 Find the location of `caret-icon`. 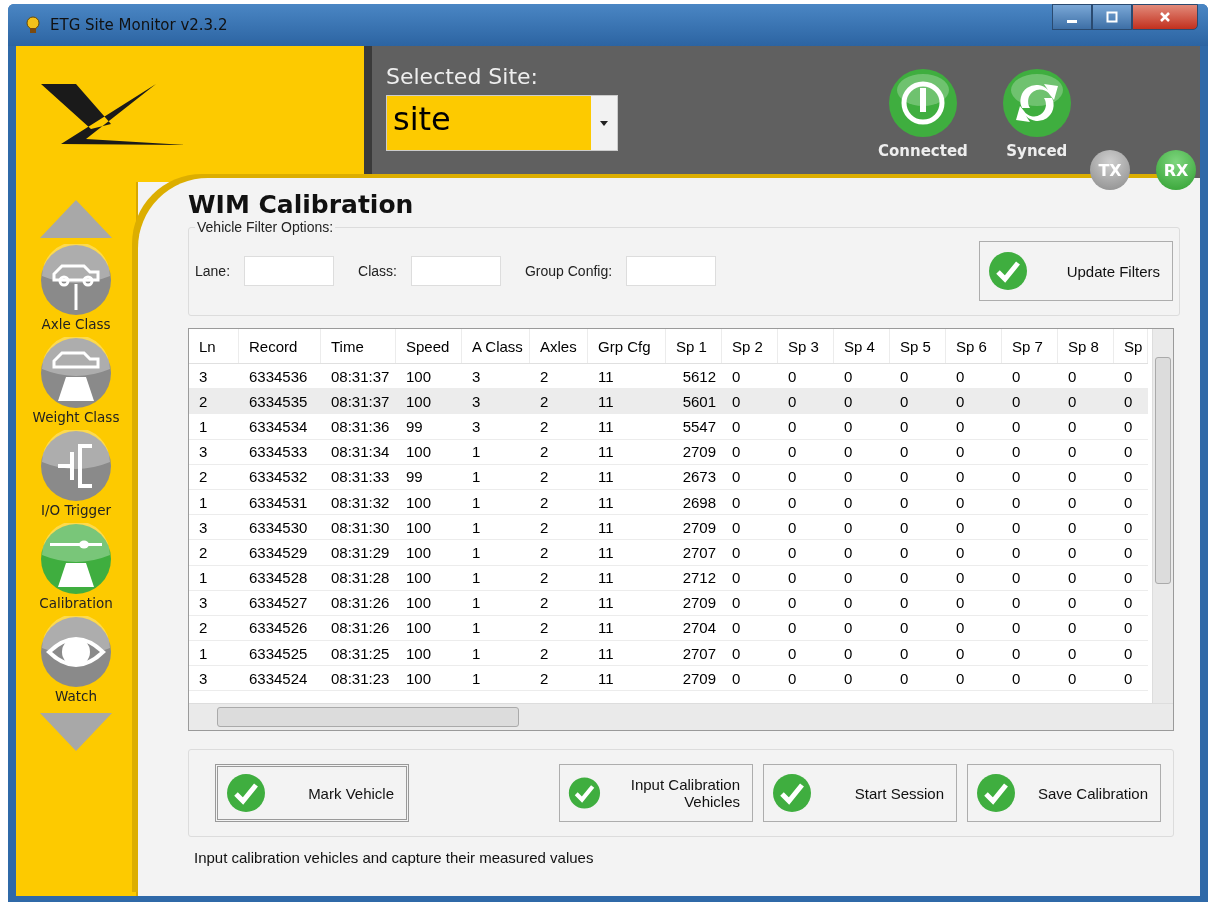

caret-icon is located at coordinates (604, 123).